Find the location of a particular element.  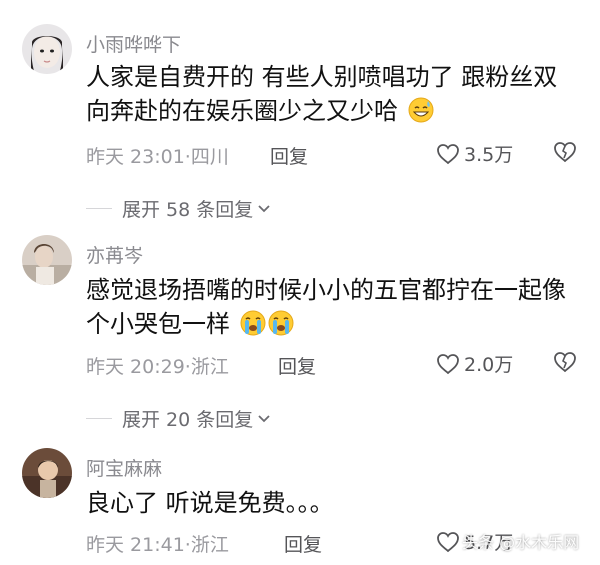

comment-text: 人家是自费开的 有些人别喷唱功了 跟粉丝双向奔赴的在娱乐圈少之又少哈 is located at coordinates (322, 94).